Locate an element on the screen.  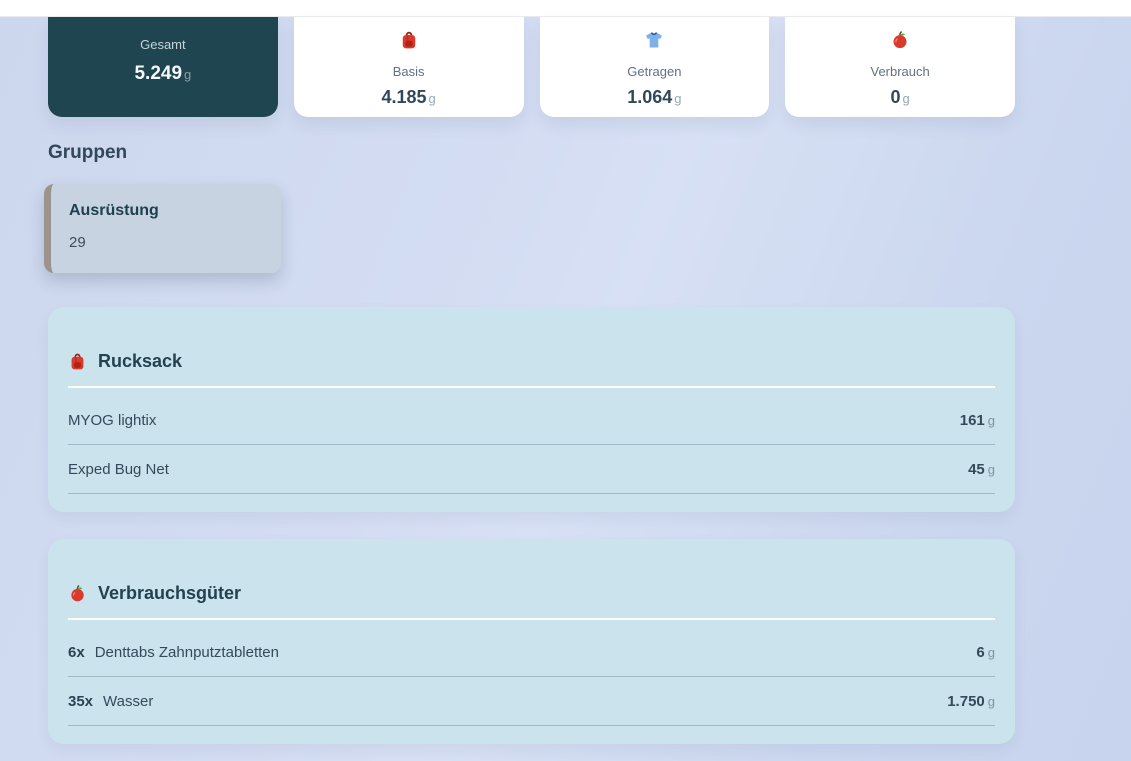
stat-label: Getragen is located at coordinates (654, 71).